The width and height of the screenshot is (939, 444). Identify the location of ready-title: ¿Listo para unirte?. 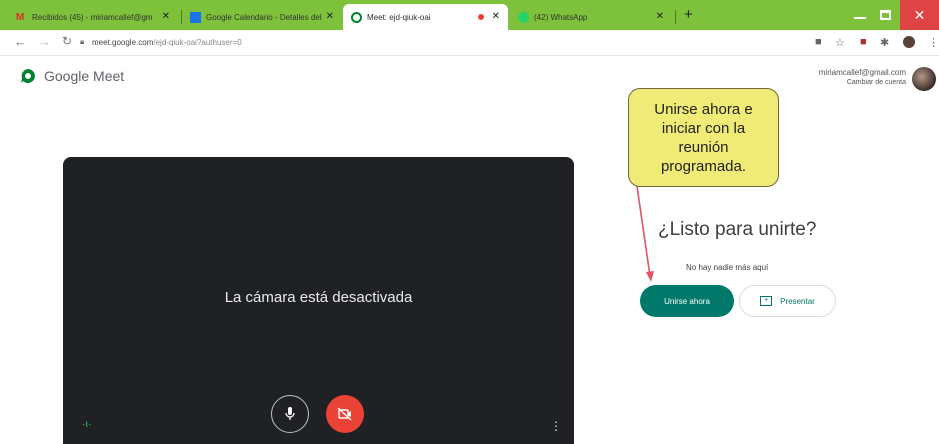
(737, 229).